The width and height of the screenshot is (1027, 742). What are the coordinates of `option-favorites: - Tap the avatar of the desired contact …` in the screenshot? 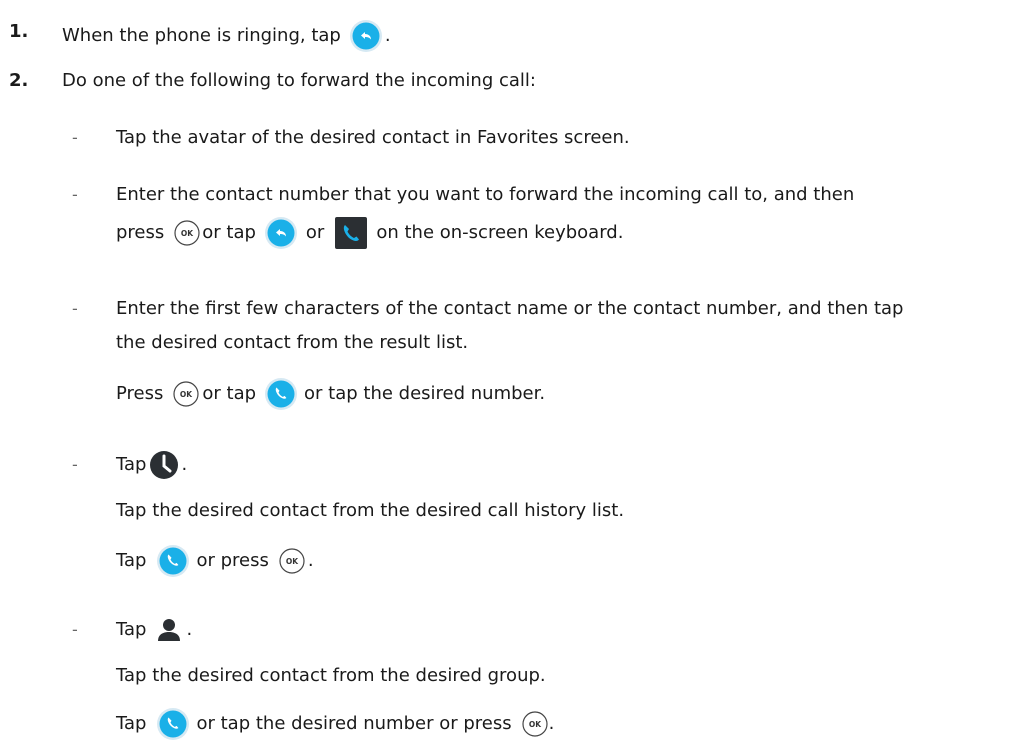 It's located at (513, 138).